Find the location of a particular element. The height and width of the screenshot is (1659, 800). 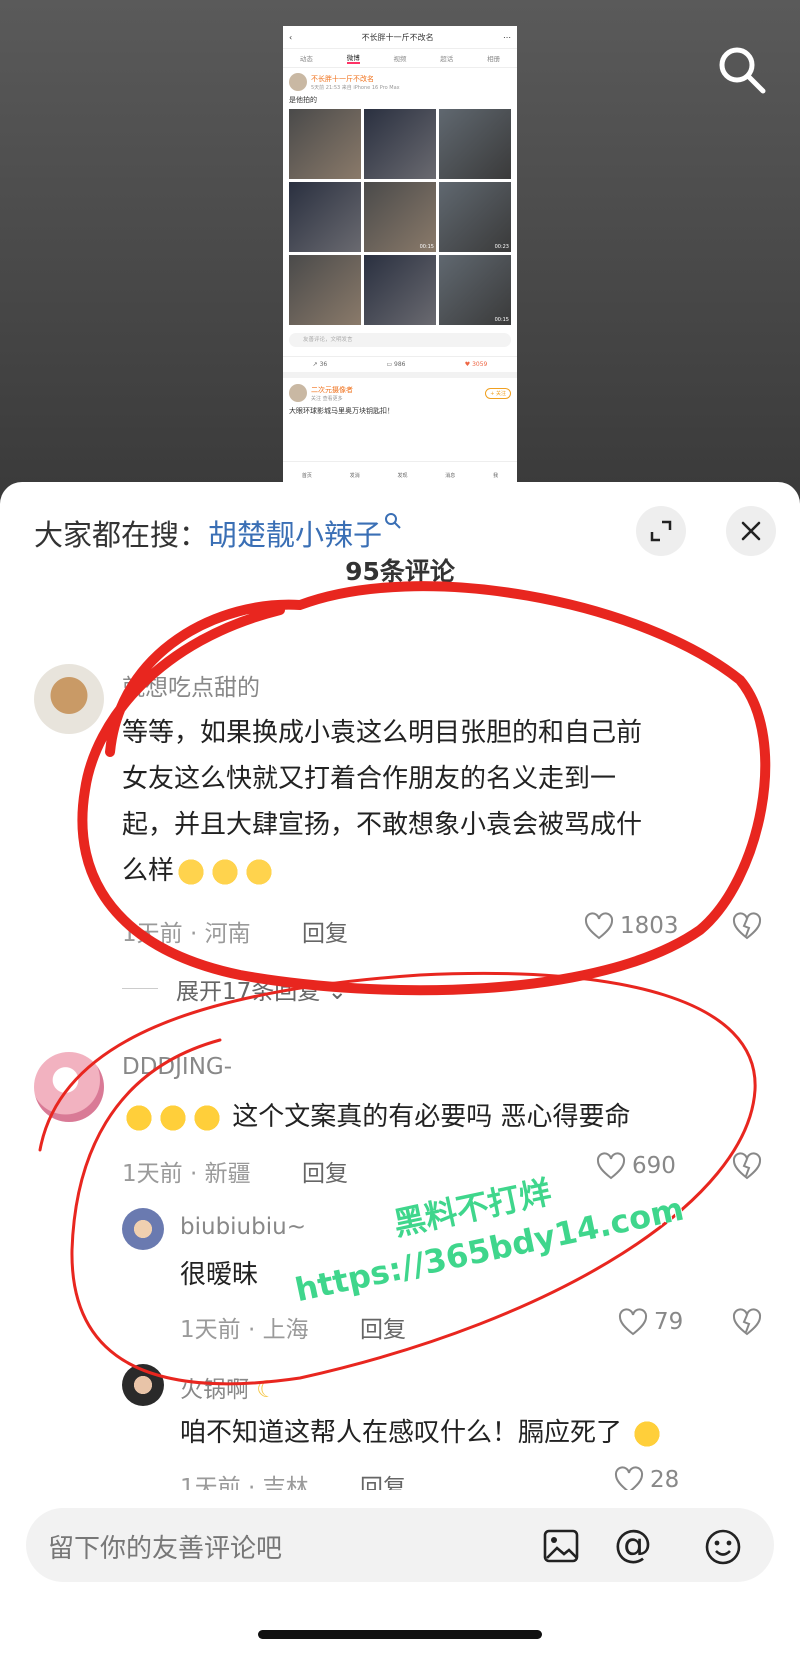

thumb-tab: 超话 is located at coordinates (447, 59).